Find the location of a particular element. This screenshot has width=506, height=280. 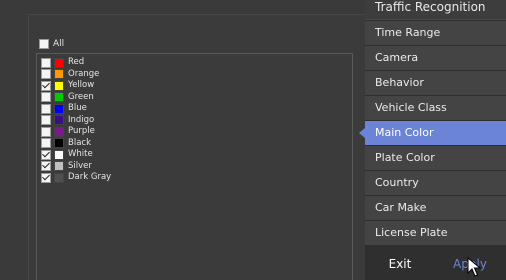

menu-item-camera: Camera is located at coordinates (435, 58).